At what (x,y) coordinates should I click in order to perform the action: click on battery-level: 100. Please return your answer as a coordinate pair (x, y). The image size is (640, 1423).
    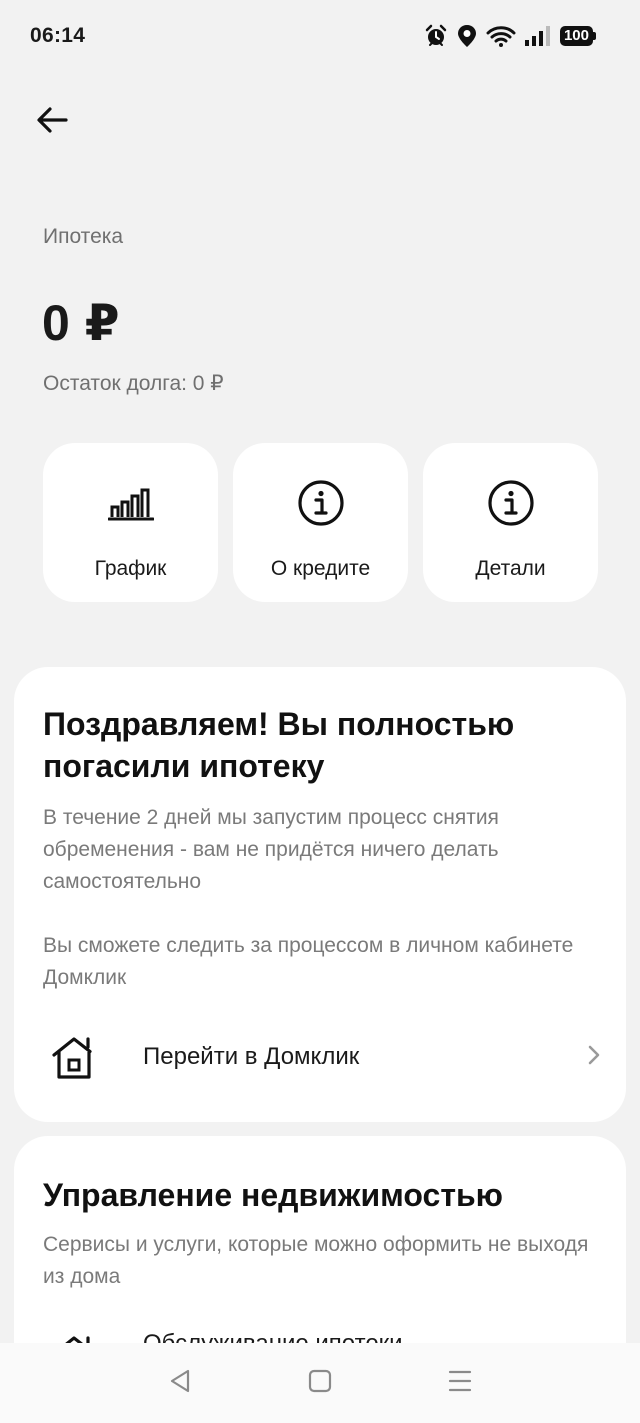
    Looking at the image, I should click on (576, 36).